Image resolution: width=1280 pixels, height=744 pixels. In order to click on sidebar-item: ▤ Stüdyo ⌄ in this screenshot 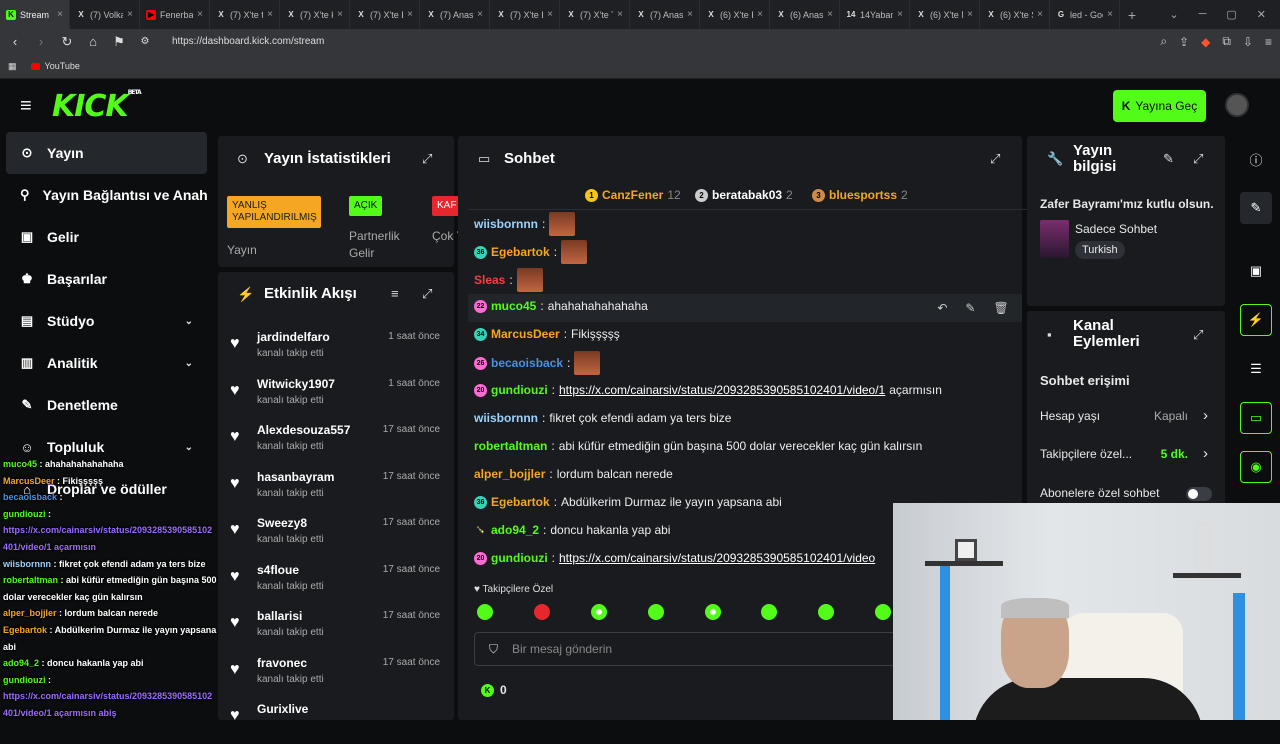, I will do `click(106, 321)`.